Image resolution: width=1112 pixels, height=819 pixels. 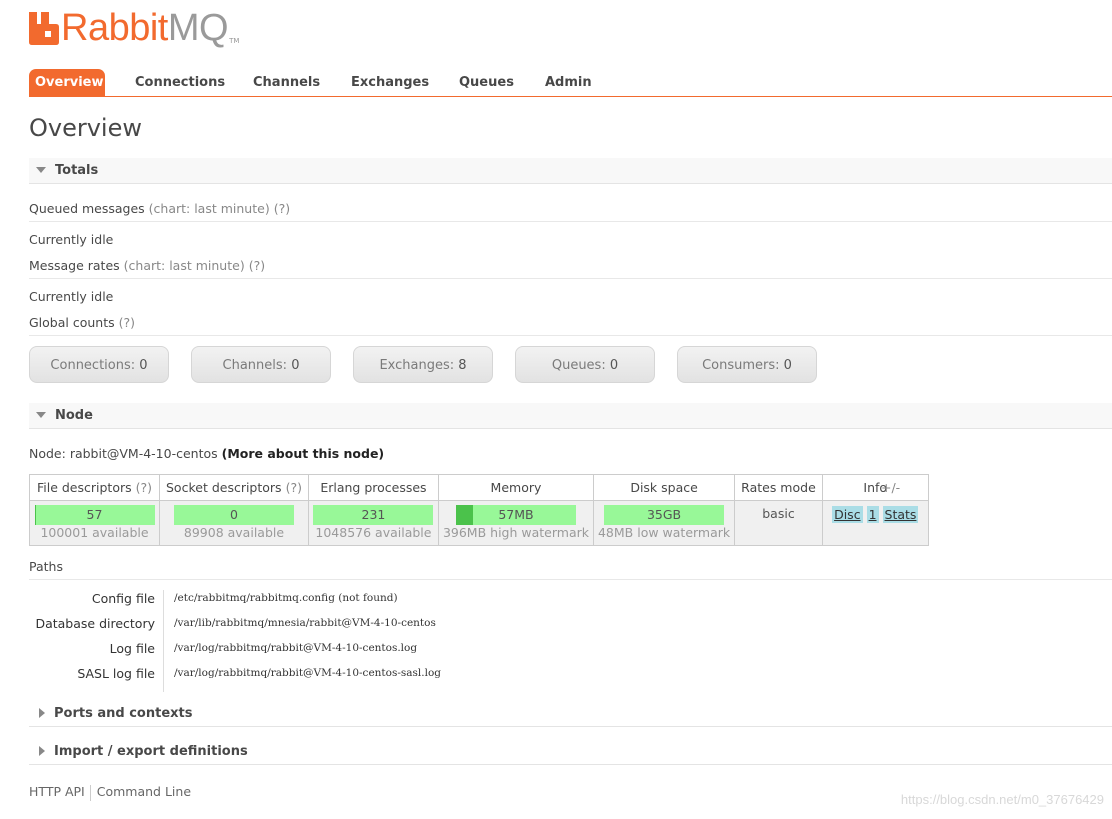 I want to click on memory-cell: 57MB 396MB high watermark, so click(x=515, y=523).